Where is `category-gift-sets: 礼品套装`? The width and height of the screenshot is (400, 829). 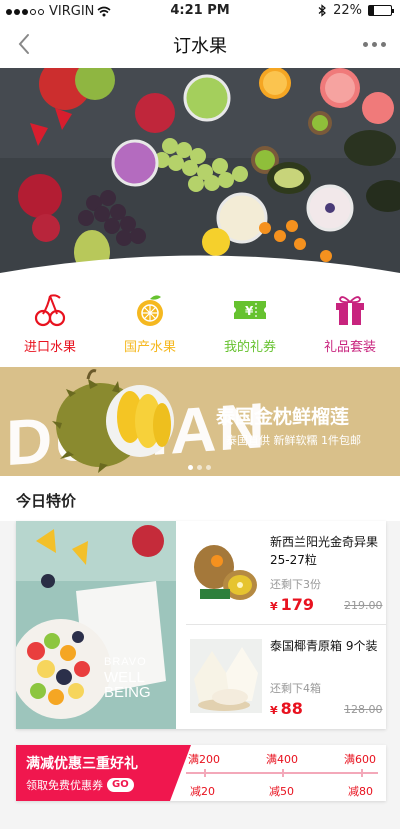
category-gift-sets: 礼品套装 is located at coordinates (350, 324).